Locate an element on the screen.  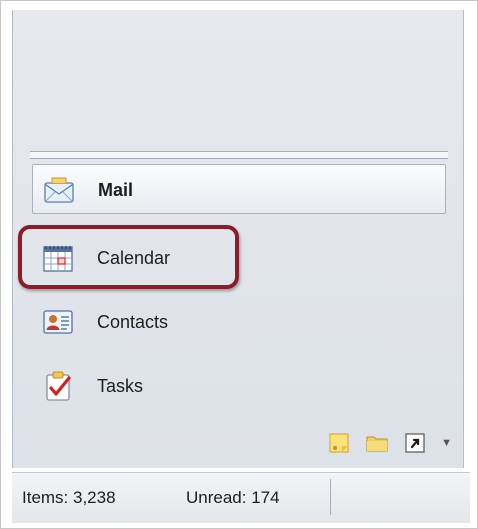
status-bar-divider is located at coordinates (330, 497).